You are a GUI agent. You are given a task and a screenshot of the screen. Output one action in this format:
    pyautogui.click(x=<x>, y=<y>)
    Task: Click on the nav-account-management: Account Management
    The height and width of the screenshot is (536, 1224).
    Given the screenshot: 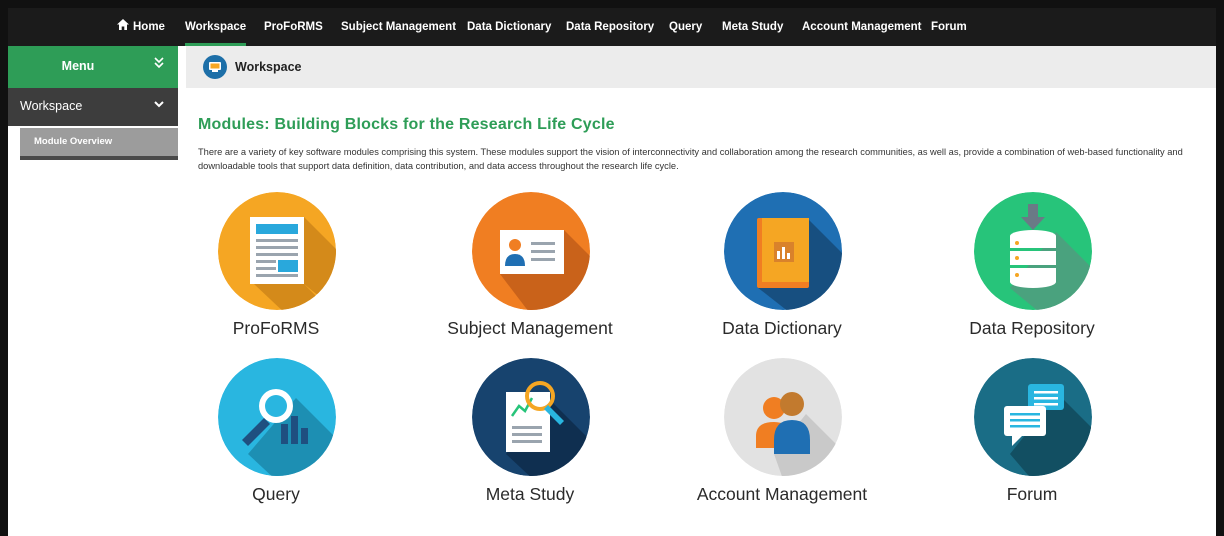 What is the action you would take?
    pyautogui.click(x=862, y=27)
    